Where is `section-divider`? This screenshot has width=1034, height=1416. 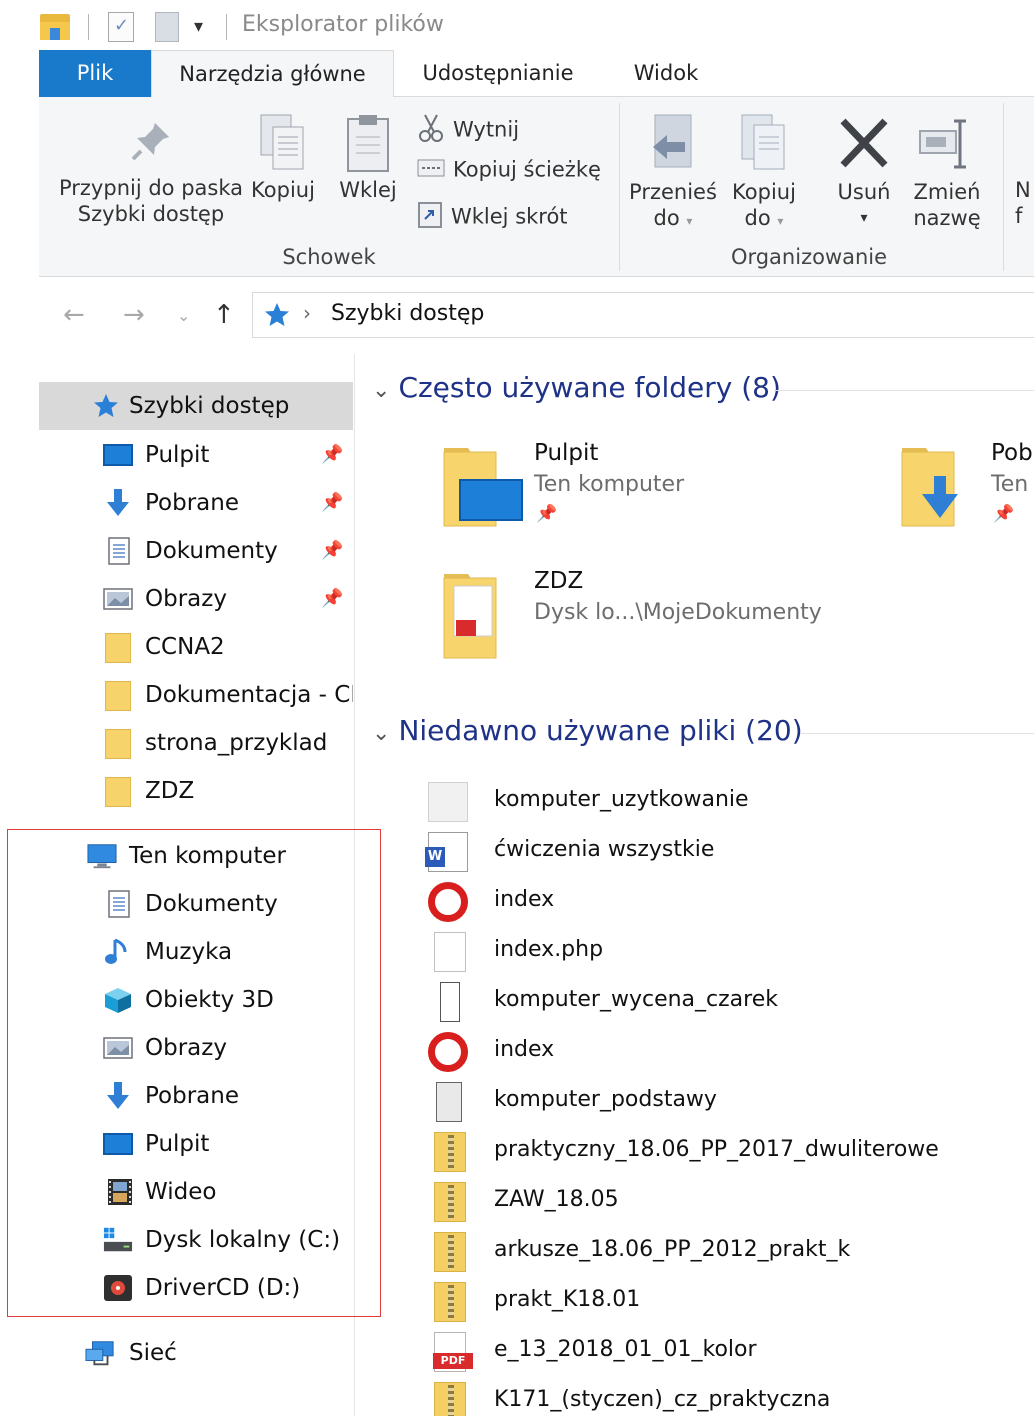 section-divider is located at coordinates (904, 390).